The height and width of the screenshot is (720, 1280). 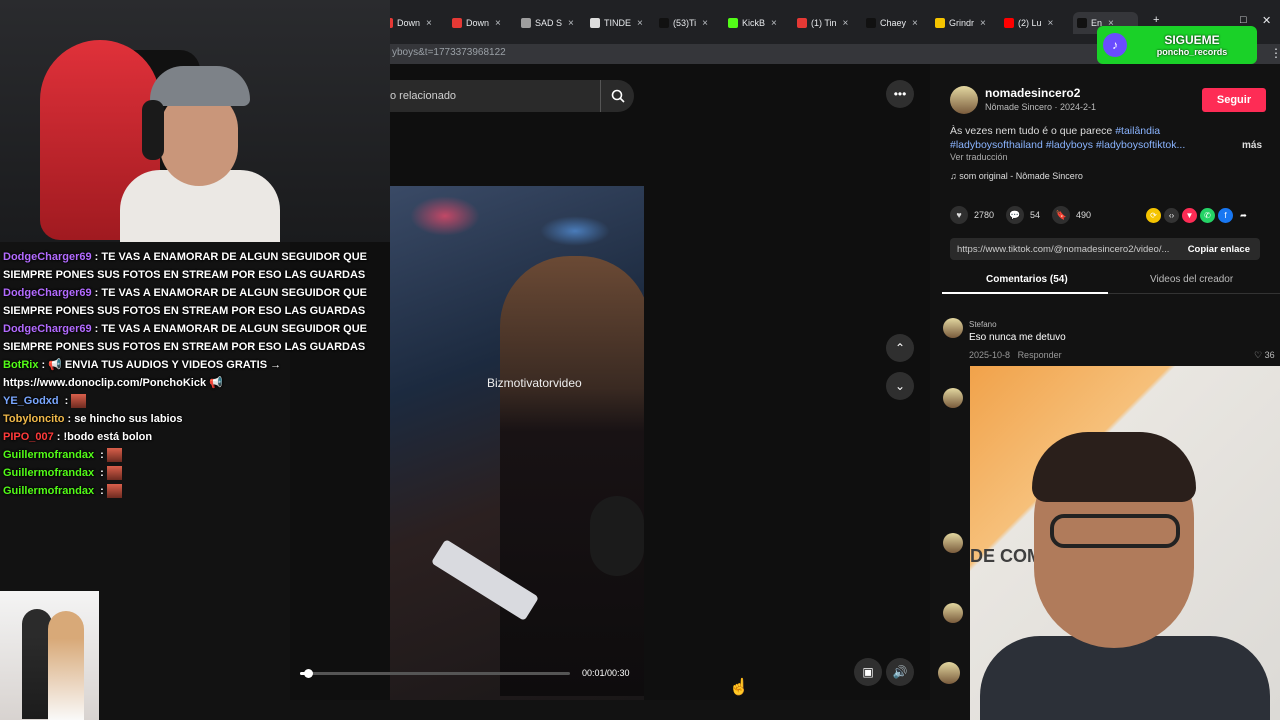 What do you see at coordinates (983, 324) in the screenshot?
I see `comment-username: Stefano` at bounding box center [983, 324].